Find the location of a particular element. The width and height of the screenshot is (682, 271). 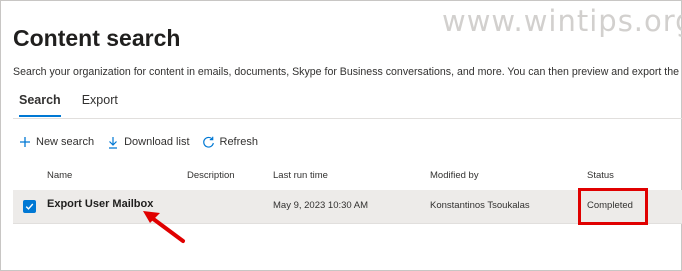

column-header-modified-by: Modified by is located at coordinates (454, 175).